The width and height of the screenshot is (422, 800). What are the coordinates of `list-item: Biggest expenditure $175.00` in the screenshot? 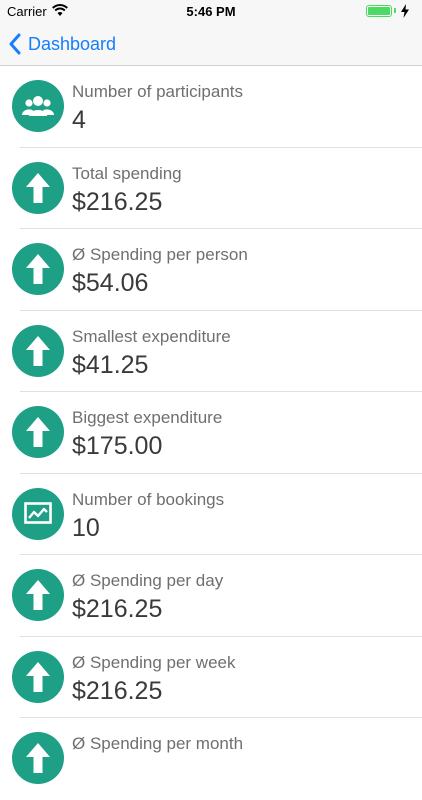 It's located at (211, 433).